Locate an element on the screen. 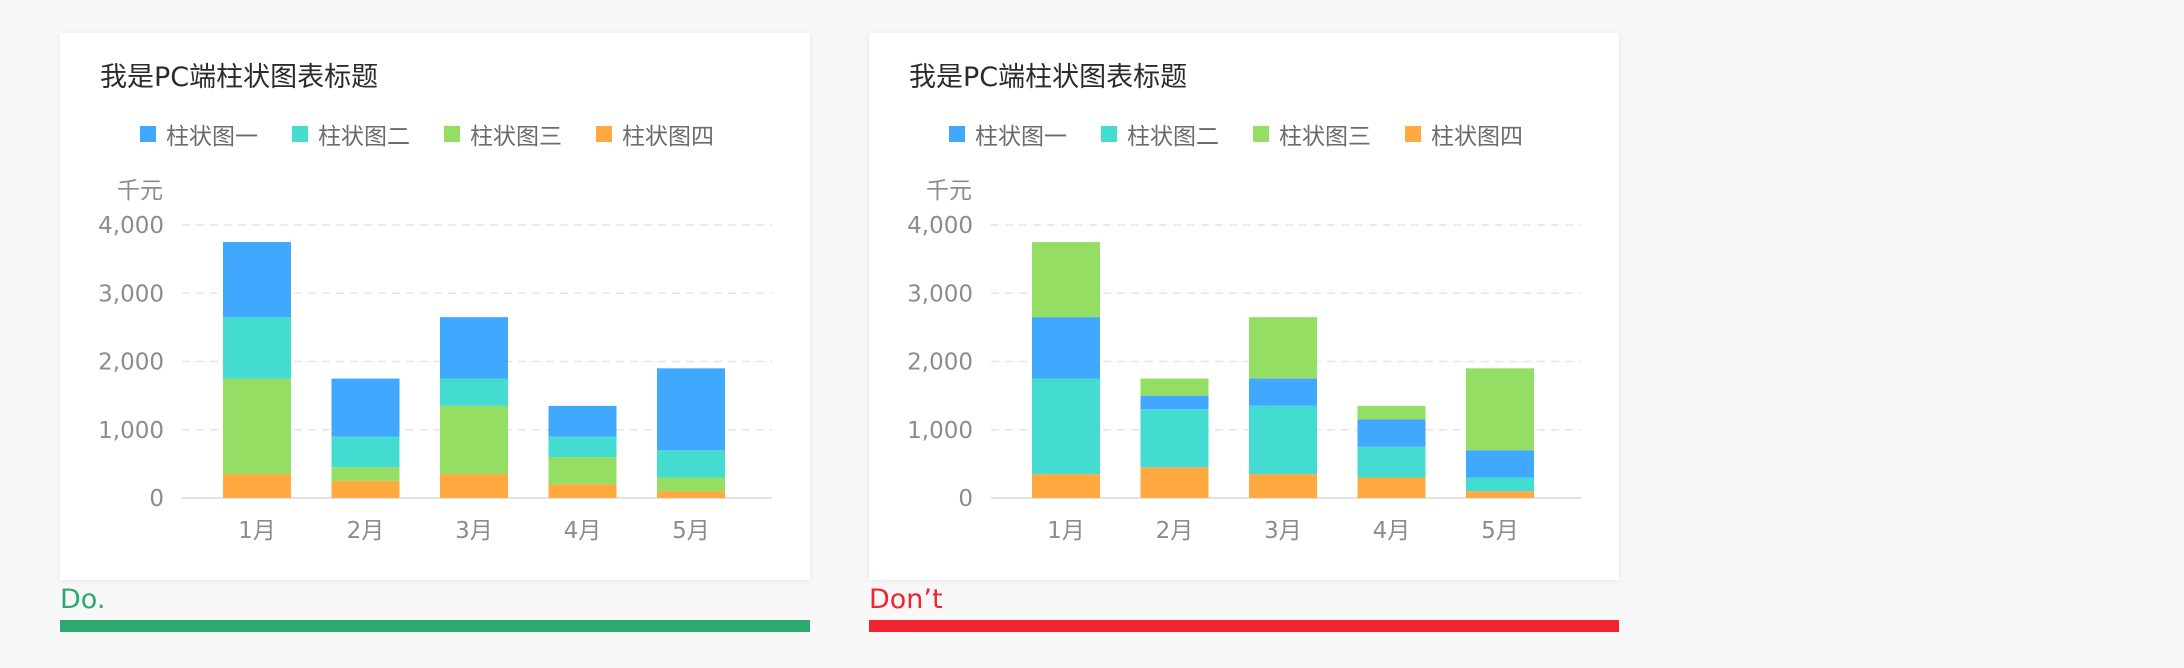  caption-dont: Don’t is located at coordinates (906, 599).